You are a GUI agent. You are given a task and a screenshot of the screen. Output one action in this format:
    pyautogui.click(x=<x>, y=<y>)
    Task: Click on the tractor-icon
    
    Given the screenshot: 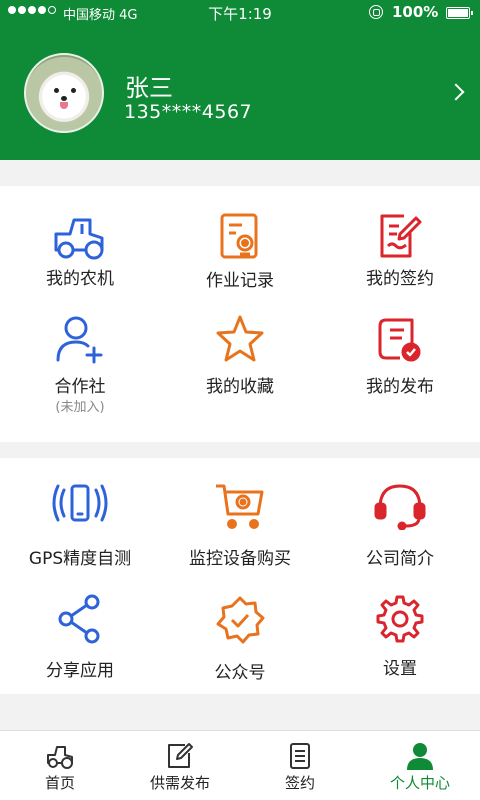 What is the action you would take?
    pyautogui.click(x=79, y=239)
    